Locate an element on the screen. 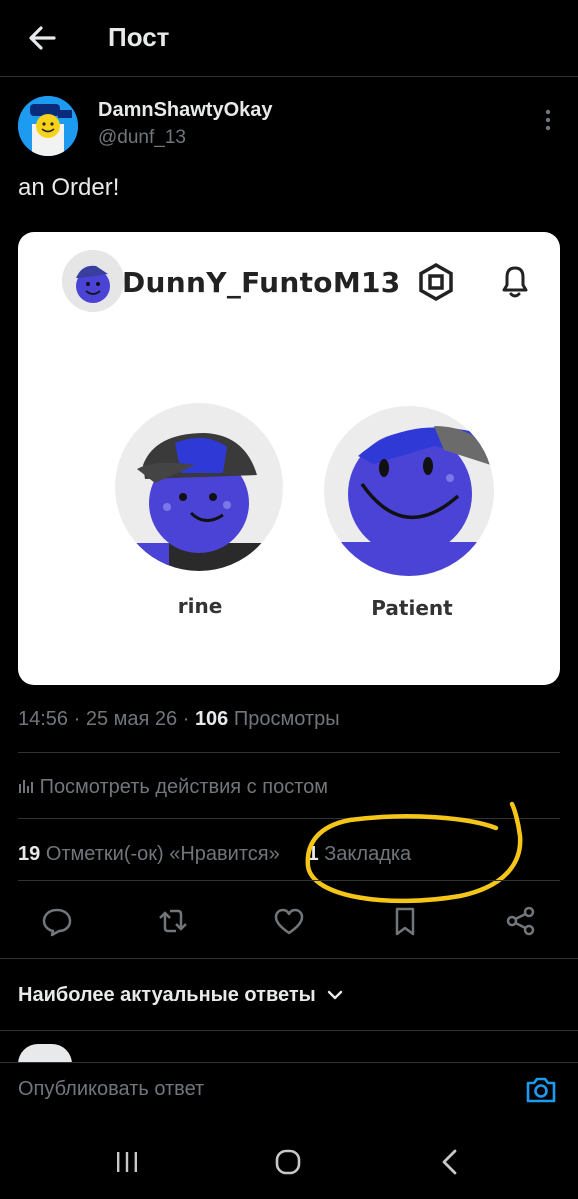 The image size is (578, 1199). replies-sort-dropdown: Наиболее актуальные ответы is located at coordinates (180, 995).